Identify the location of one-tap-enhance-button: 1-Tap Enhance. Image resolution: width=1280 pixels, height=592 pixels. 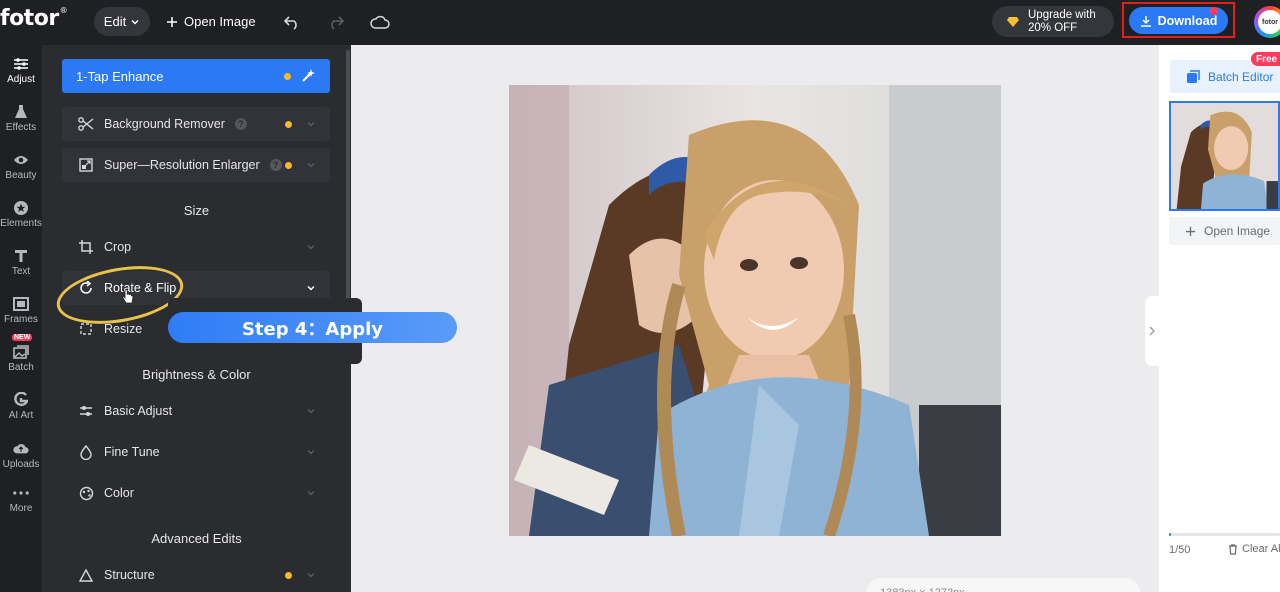
(196, 76).